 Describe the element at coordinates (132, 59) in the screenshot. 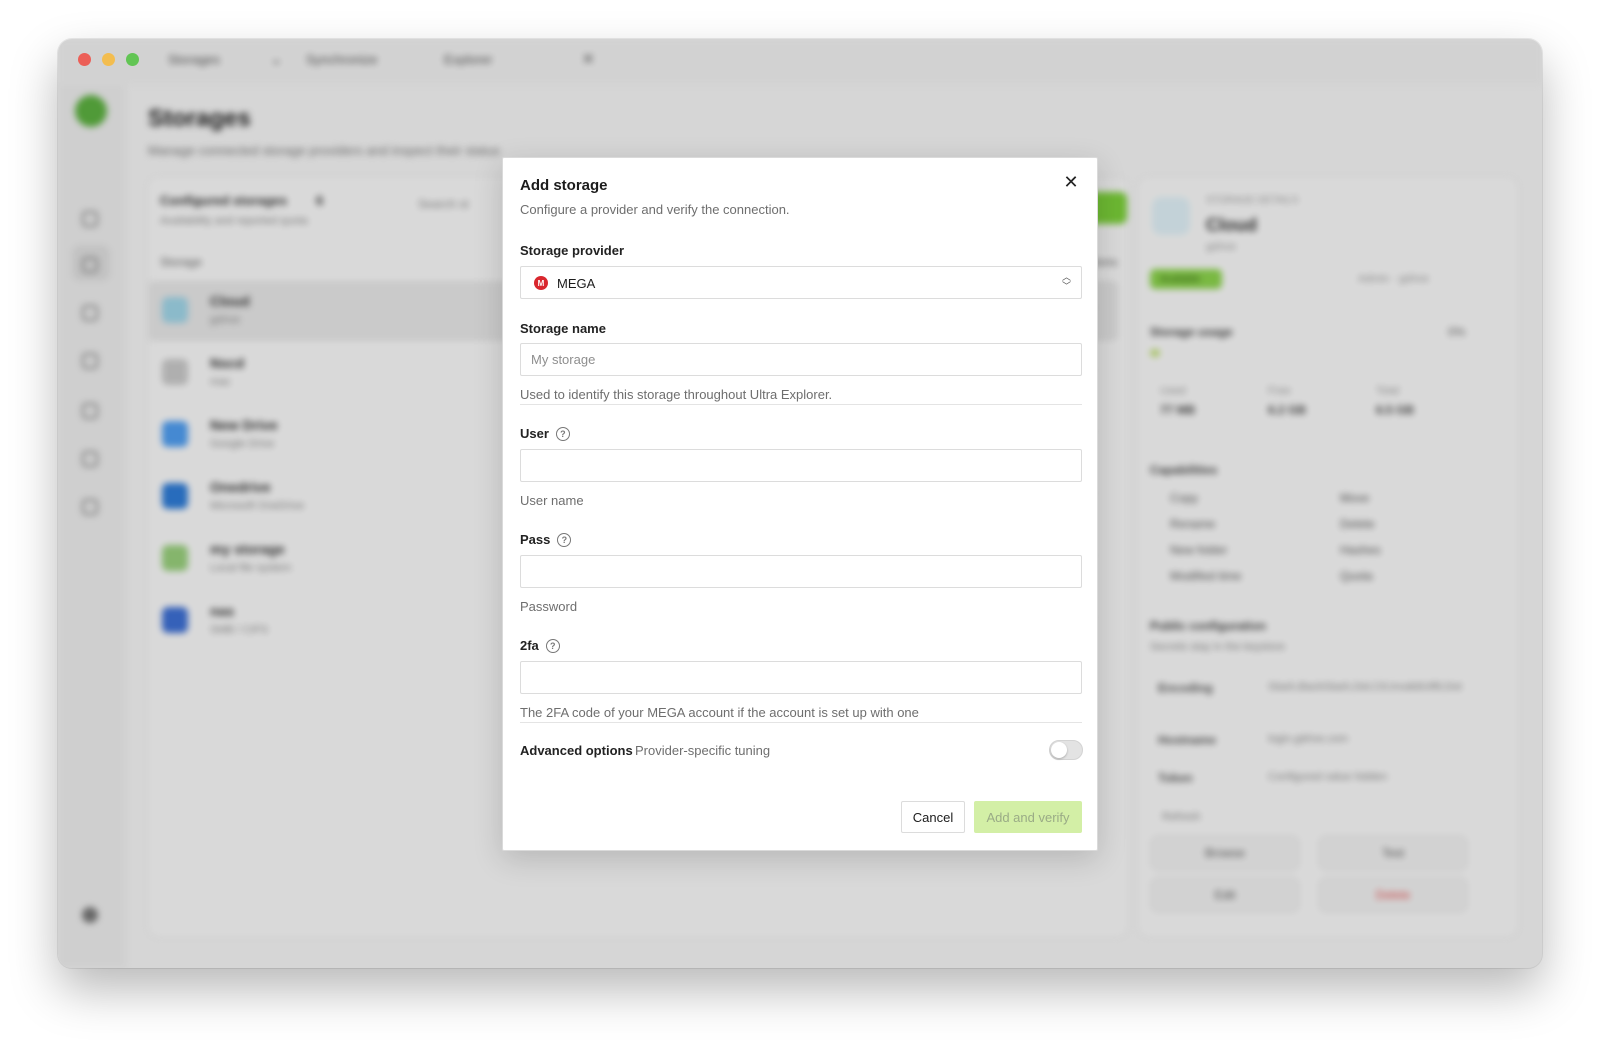

I see `zoom-window-button` at that location.